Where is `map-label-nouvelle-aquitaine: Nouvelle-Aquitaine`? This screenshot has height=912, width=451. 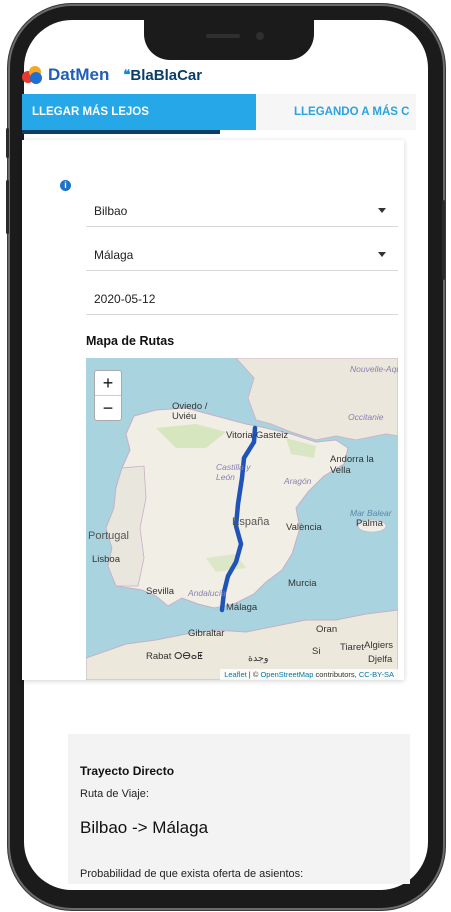
map-label-nouvelle-aquitaine: Nouvelle-Aquitaine is located at coordinates (374, 369).